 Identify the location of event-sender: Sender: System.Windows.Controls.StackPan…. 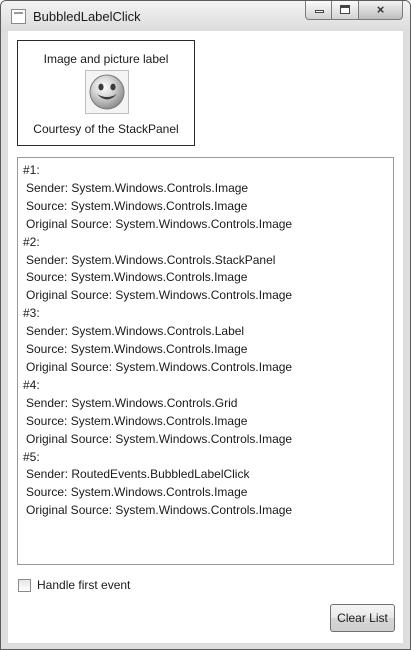
(151, 259).